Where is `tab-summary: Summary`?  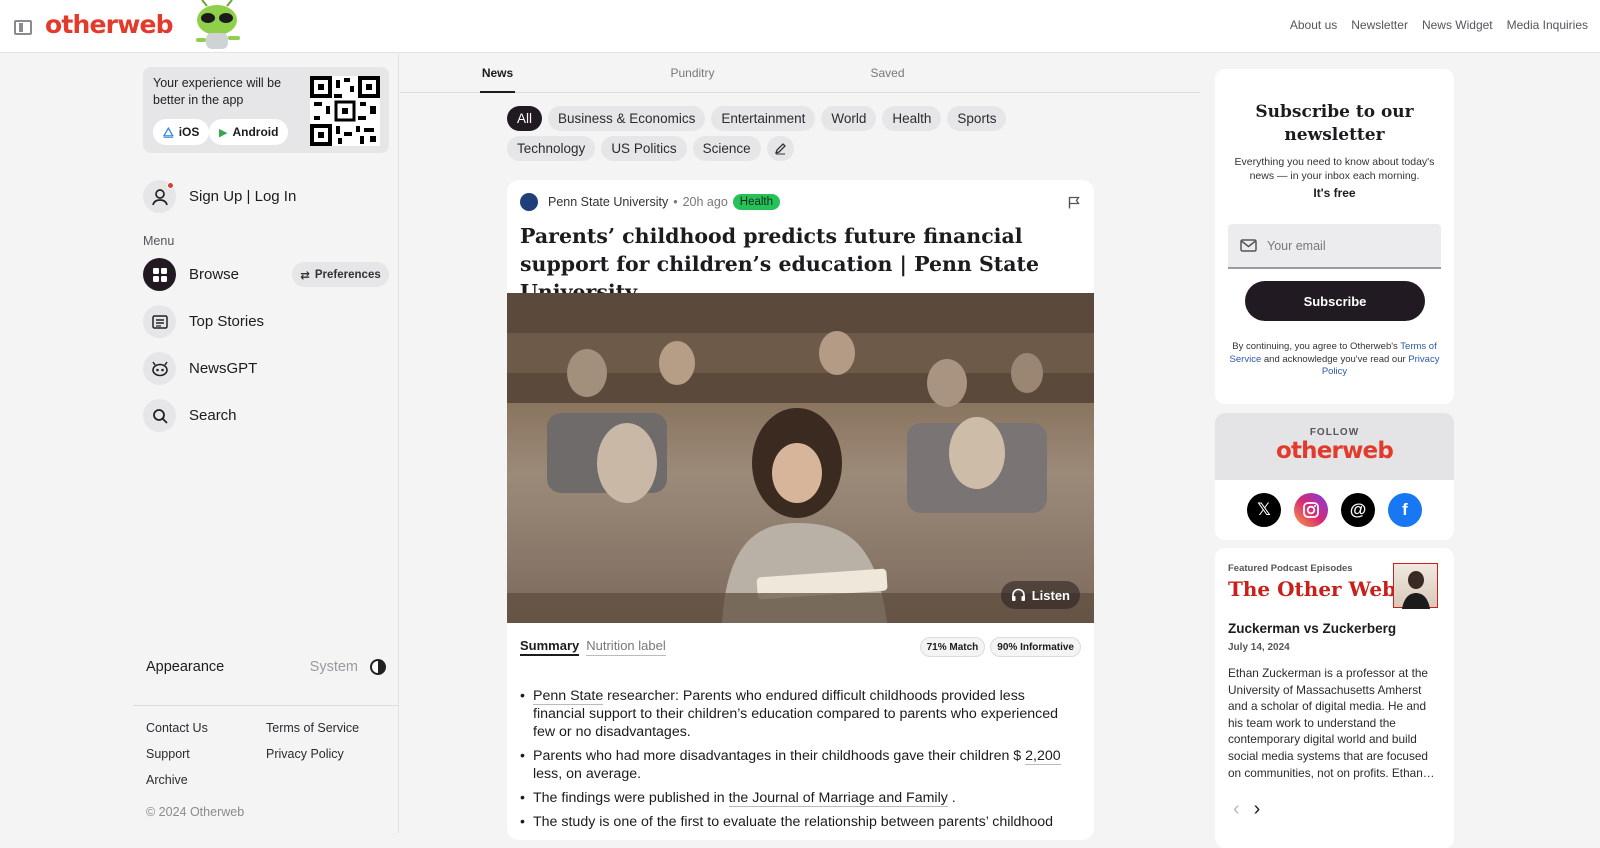 tab-summary: Summary is located at coordinates (550, 647).